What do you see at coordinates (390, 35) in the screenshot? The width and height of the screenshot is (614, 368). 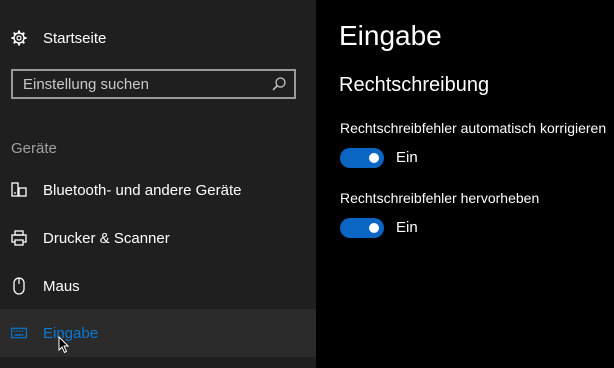 I see `page-title: Eingabe` at bounding box center [390, 35].